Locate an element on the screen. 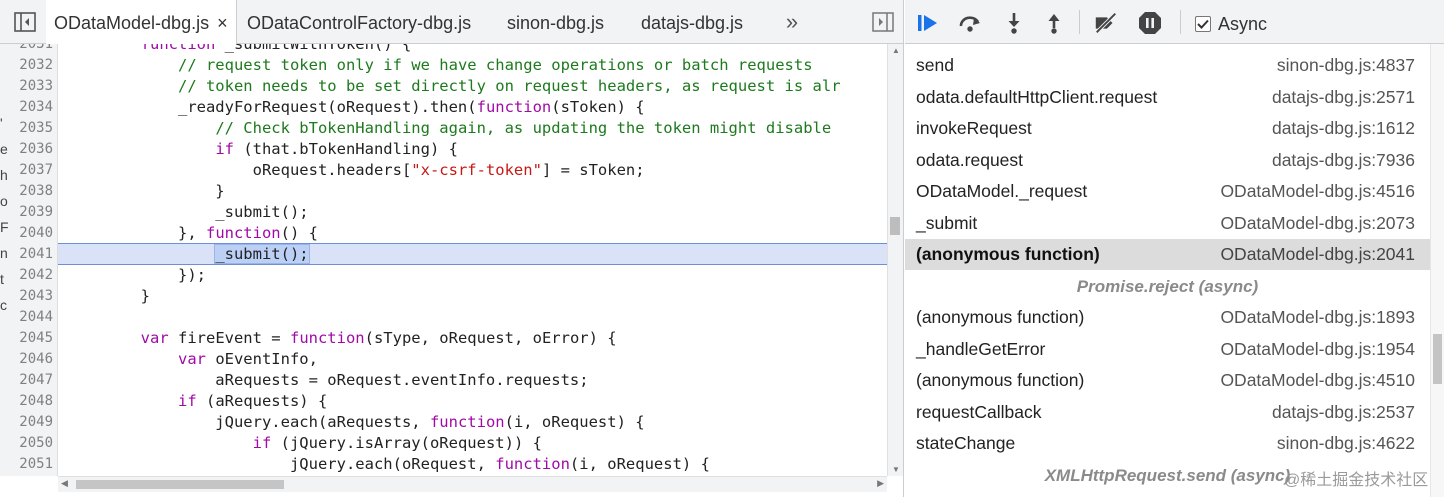  pause-on-exceptions-icon is located at coordinates (1150, 23).